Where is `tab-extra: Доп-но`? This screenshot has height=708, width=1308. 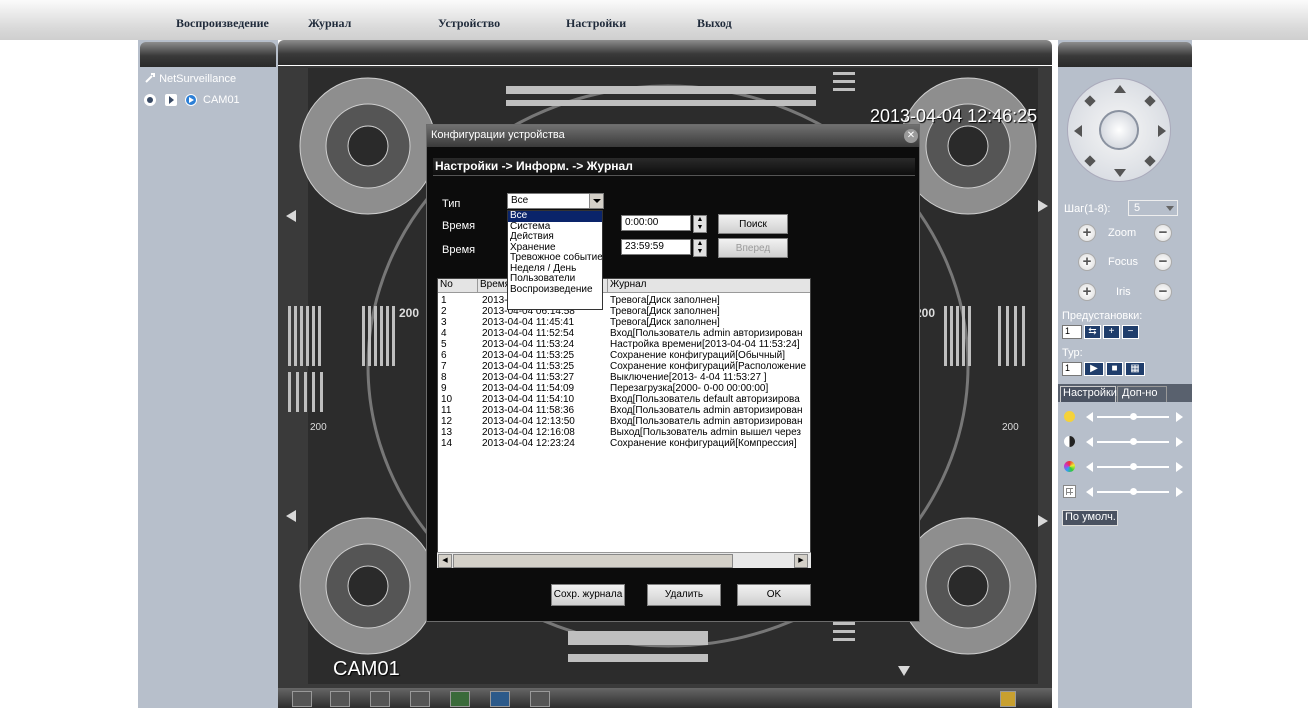
tab-extra: Доп-но is located at coordinates (1142, 394).